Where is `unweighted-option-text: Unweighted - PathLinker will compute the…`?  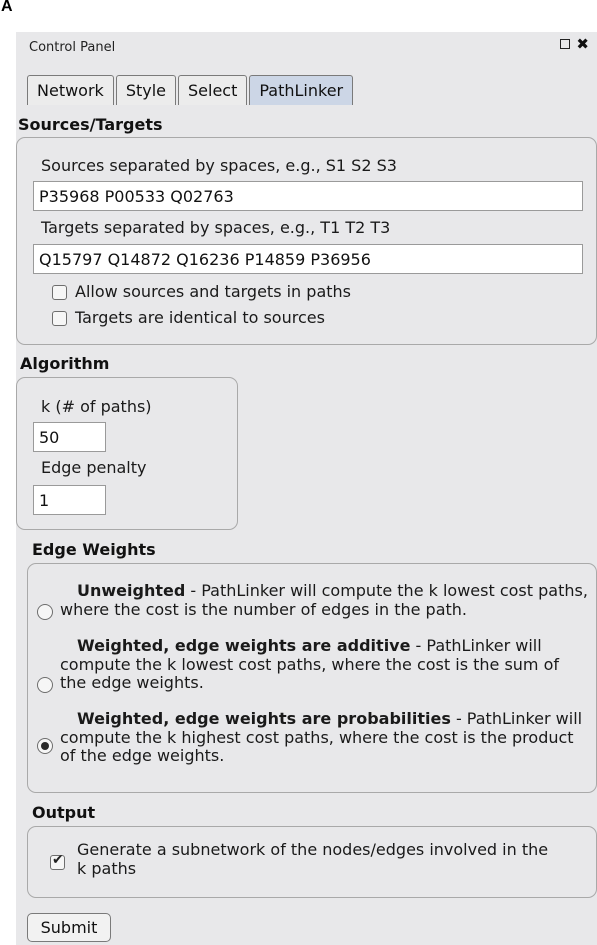 unweighted-option-text: Unweighted - PathLinker will compute the… is located at coordinates (316, 600).